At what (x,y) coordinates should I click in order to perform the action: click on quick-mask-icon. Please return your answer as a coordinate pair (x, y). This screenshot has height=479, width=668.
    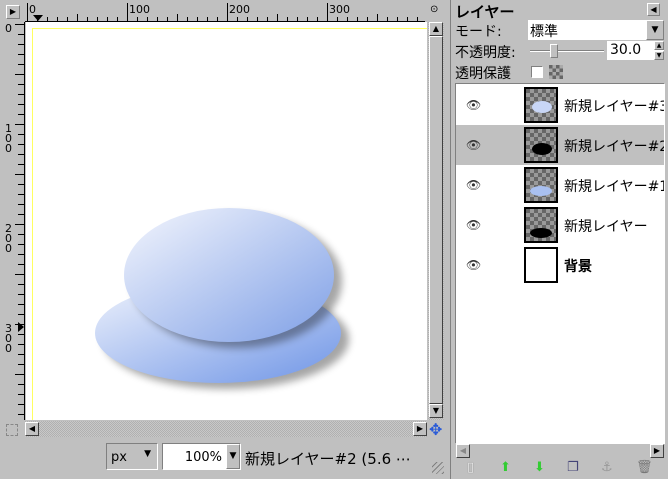
    Looking at the image, I should click on (12, 430).